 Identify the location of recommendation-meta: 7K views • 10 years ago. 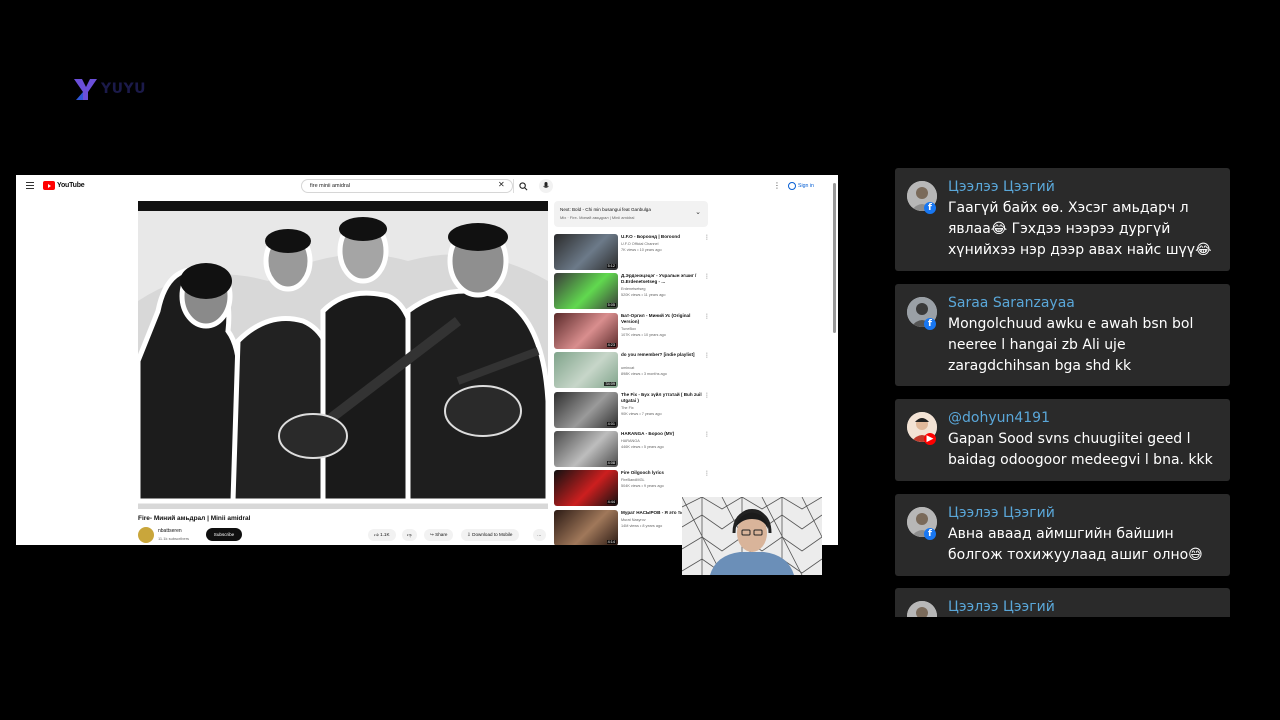
(641, 250).